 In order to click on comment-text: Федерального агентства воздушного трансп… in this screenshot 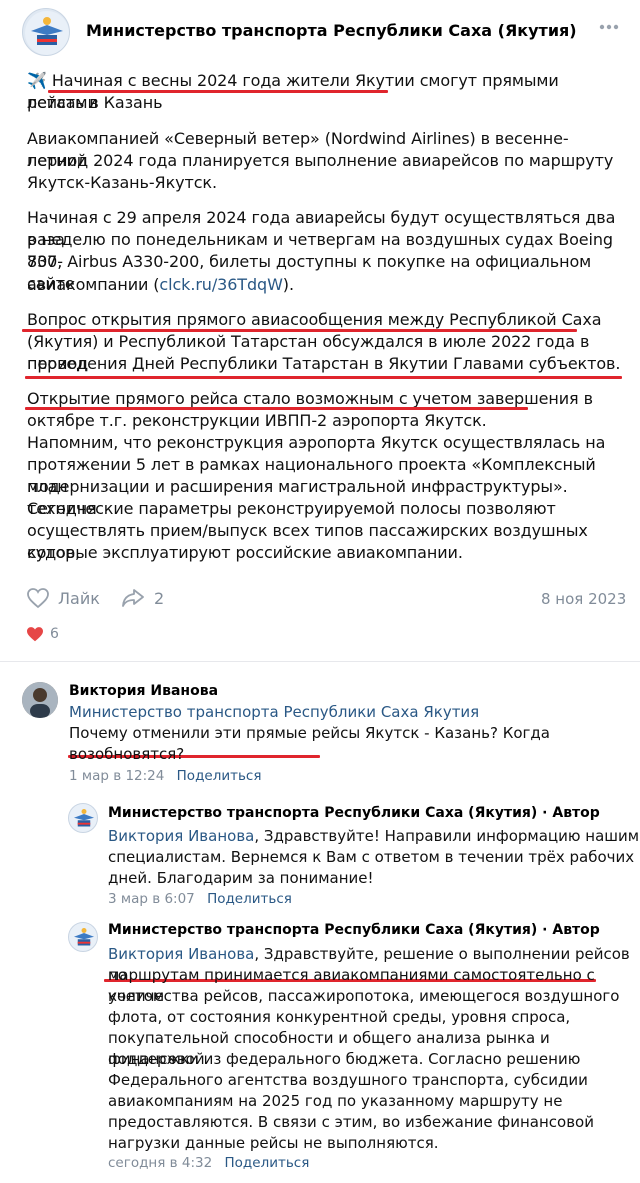, I will do `click(348, 1080)`.